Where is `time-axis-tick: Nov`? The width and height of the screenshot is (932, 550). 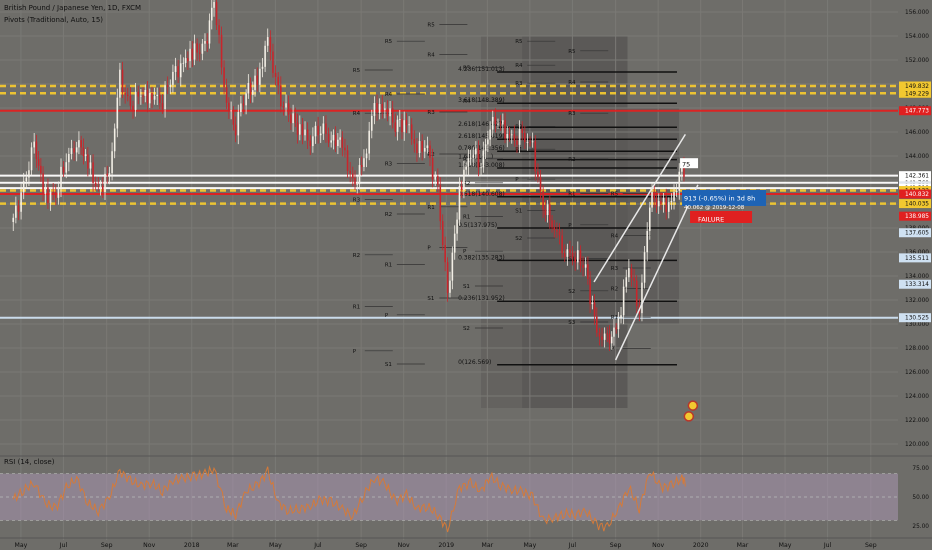
time-axis-tick: Nov is located at coordinates (404, 545).